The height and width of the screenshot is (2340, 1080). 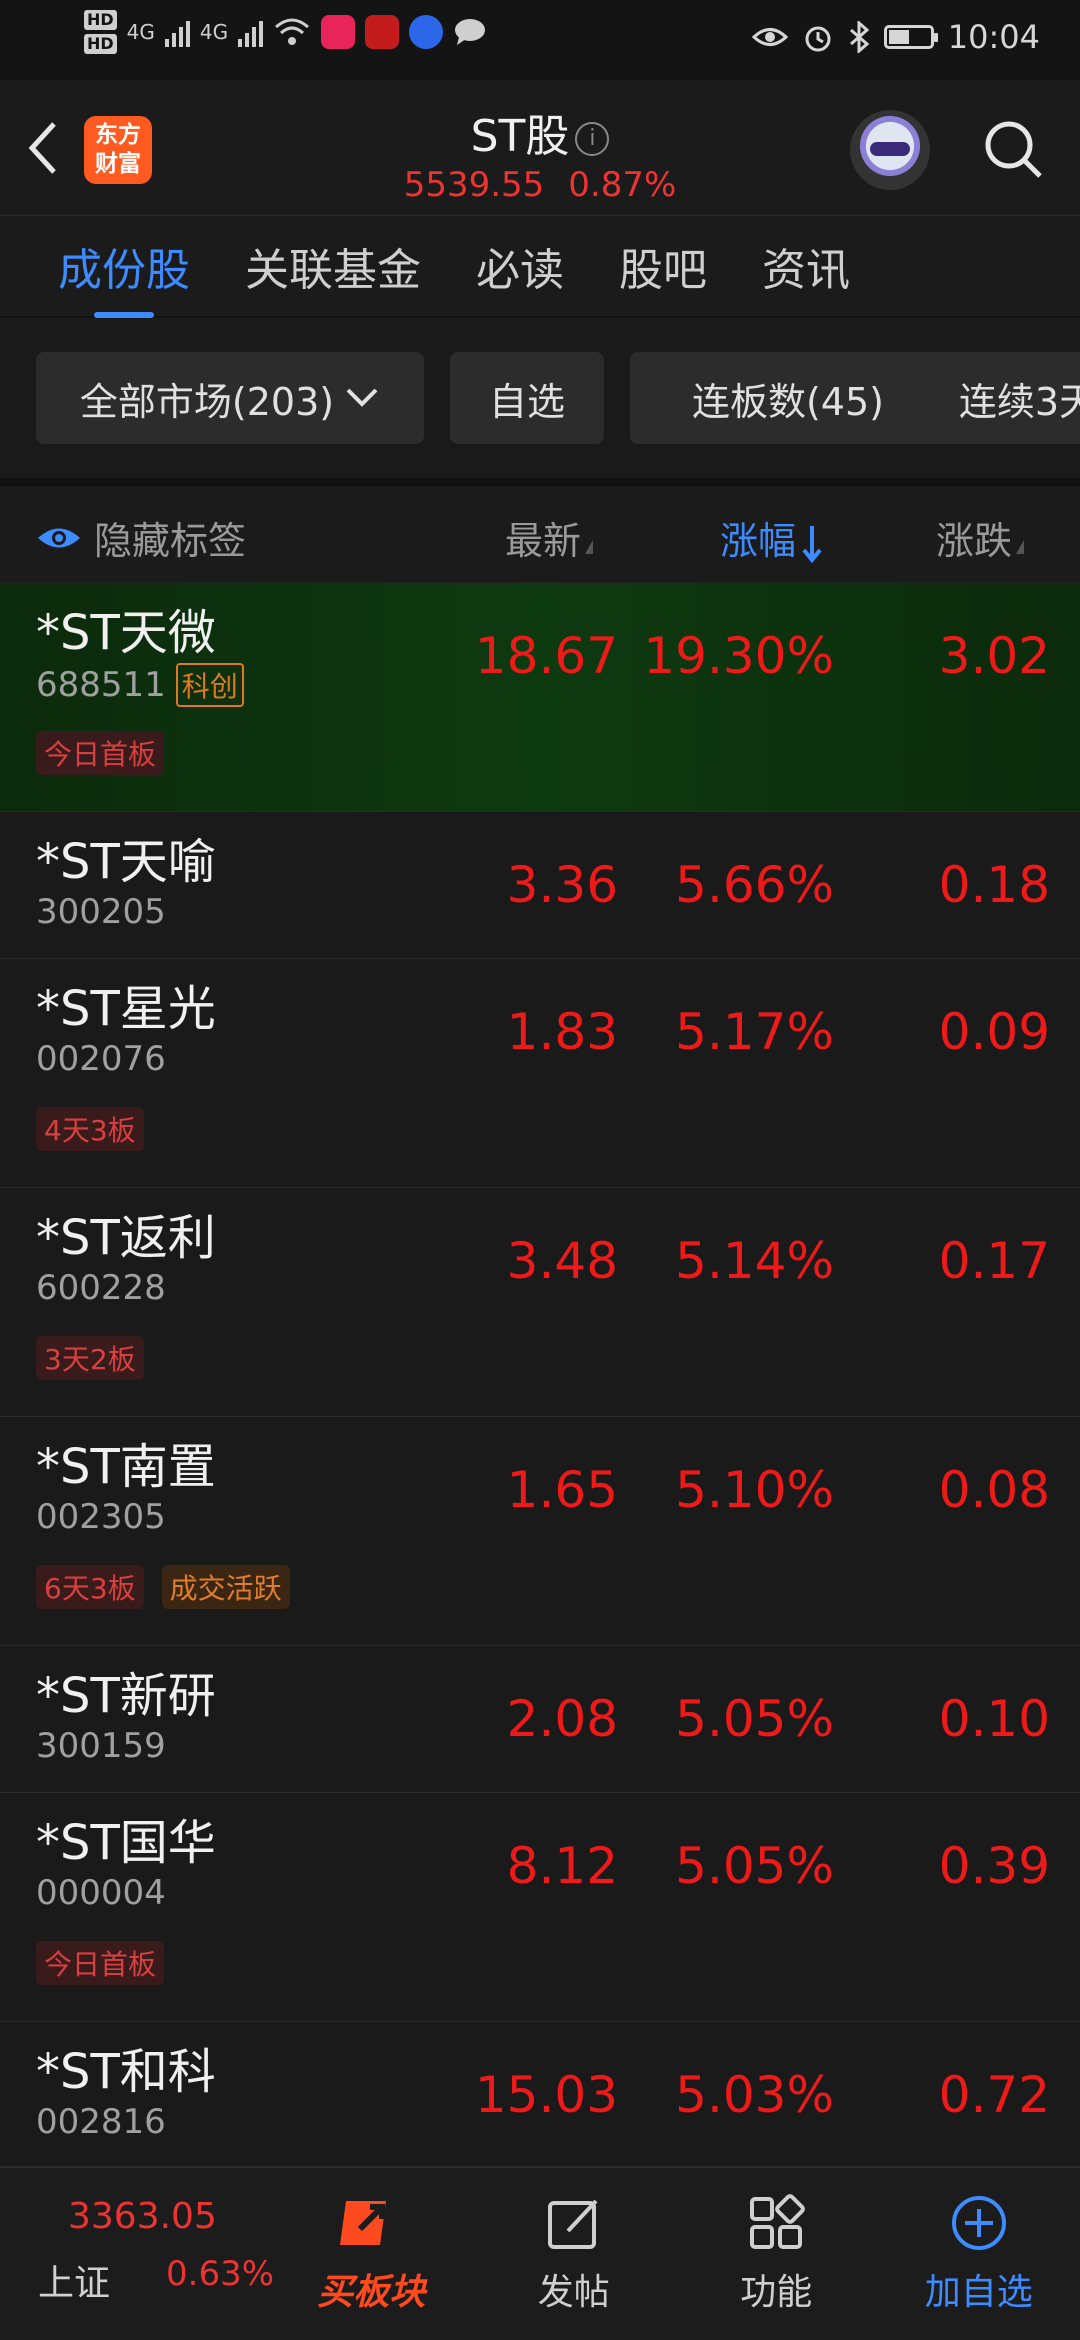 I want to click on watchlist-filter-label: 自选, so click(x=526, y=401).